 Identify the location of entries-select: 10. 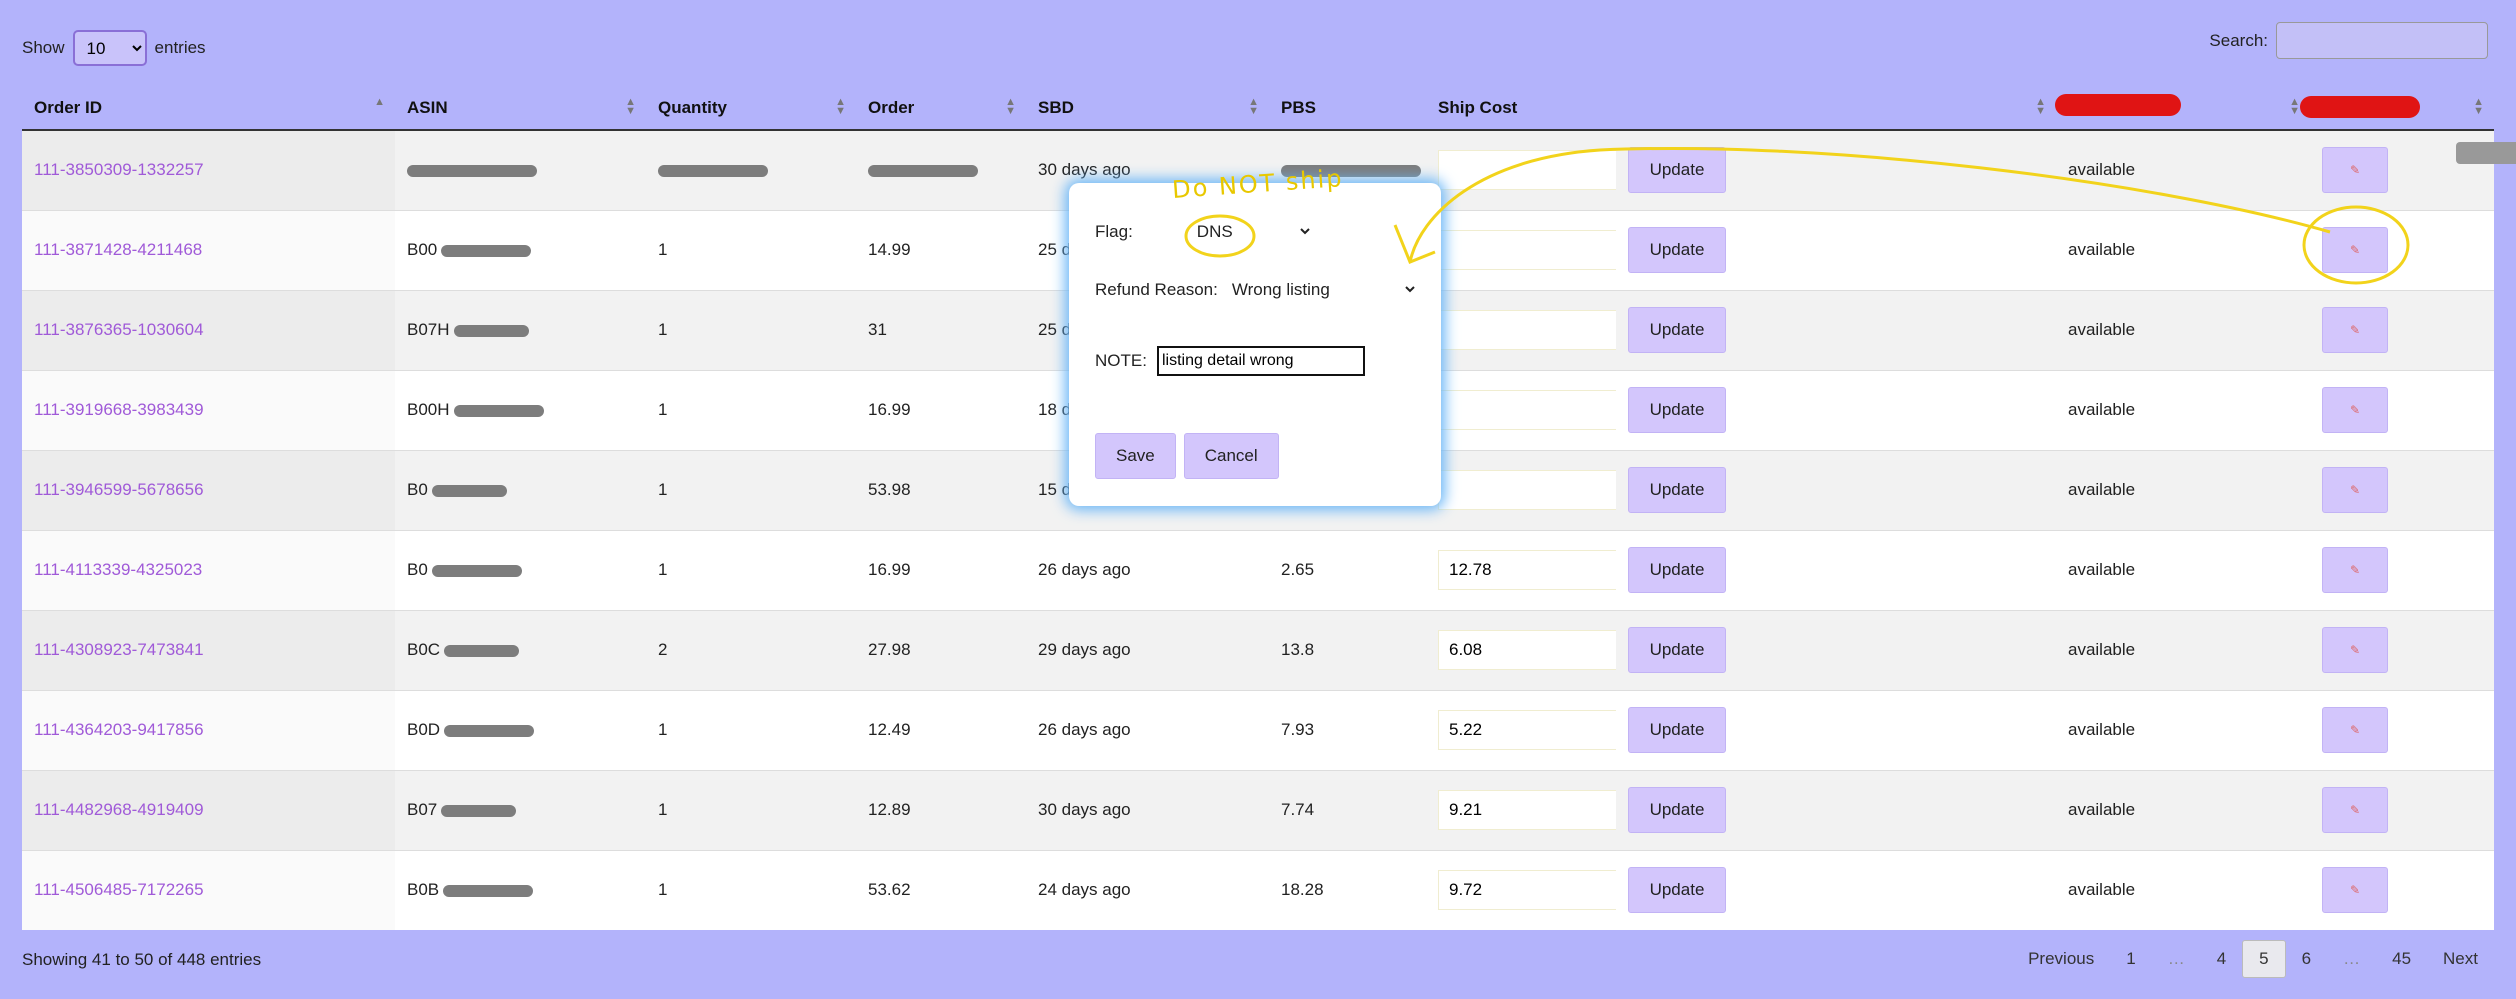
(109, 48).